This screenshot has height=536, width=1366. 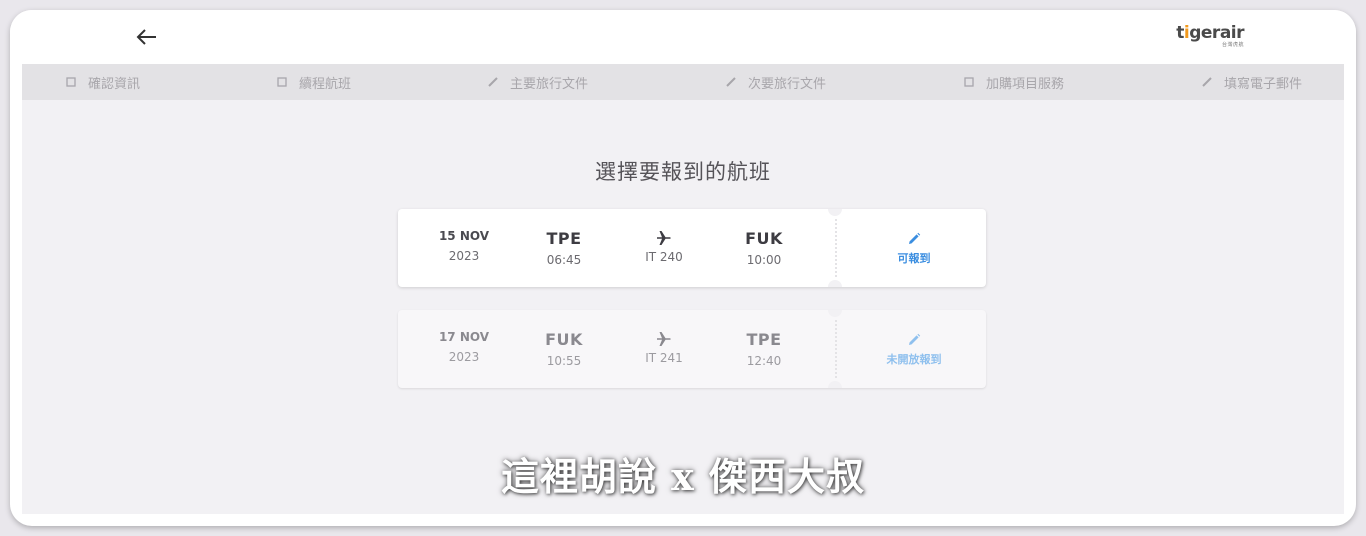 I want to click on depart-time: 10:55, so click(x=564, y=361).